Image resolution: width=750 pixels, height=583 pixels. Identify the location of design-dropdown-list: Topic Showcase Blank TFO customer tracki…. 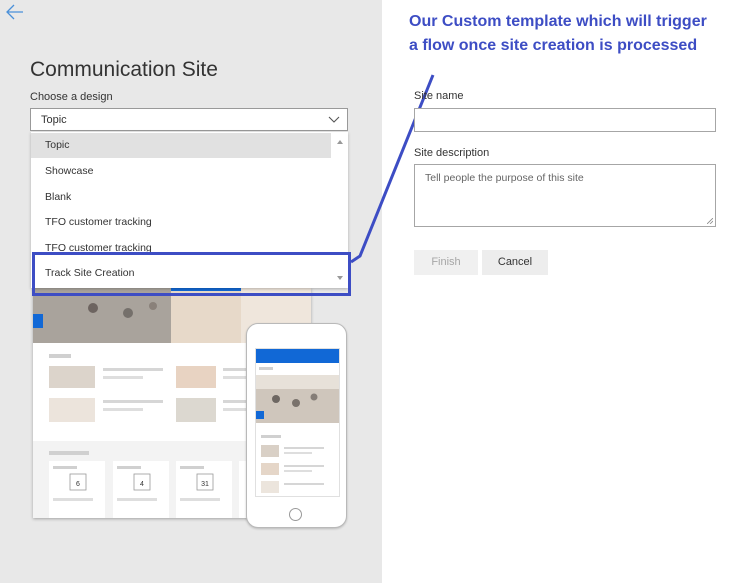
(189, 210).